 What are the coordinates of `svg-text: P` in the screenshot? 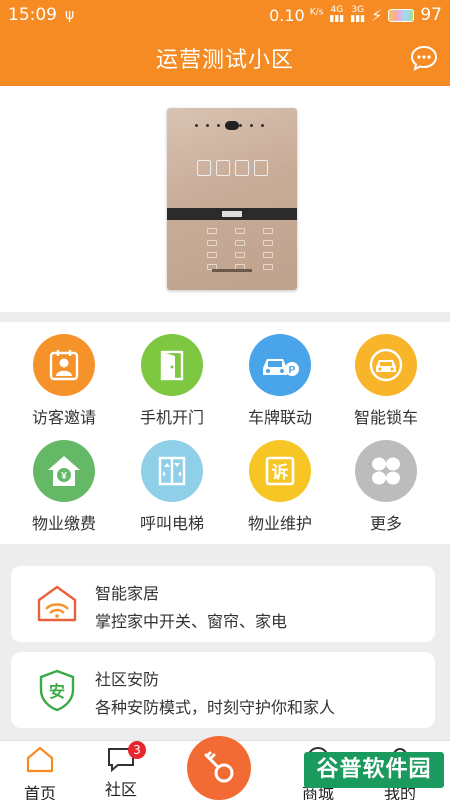 It's located at (292, 370).